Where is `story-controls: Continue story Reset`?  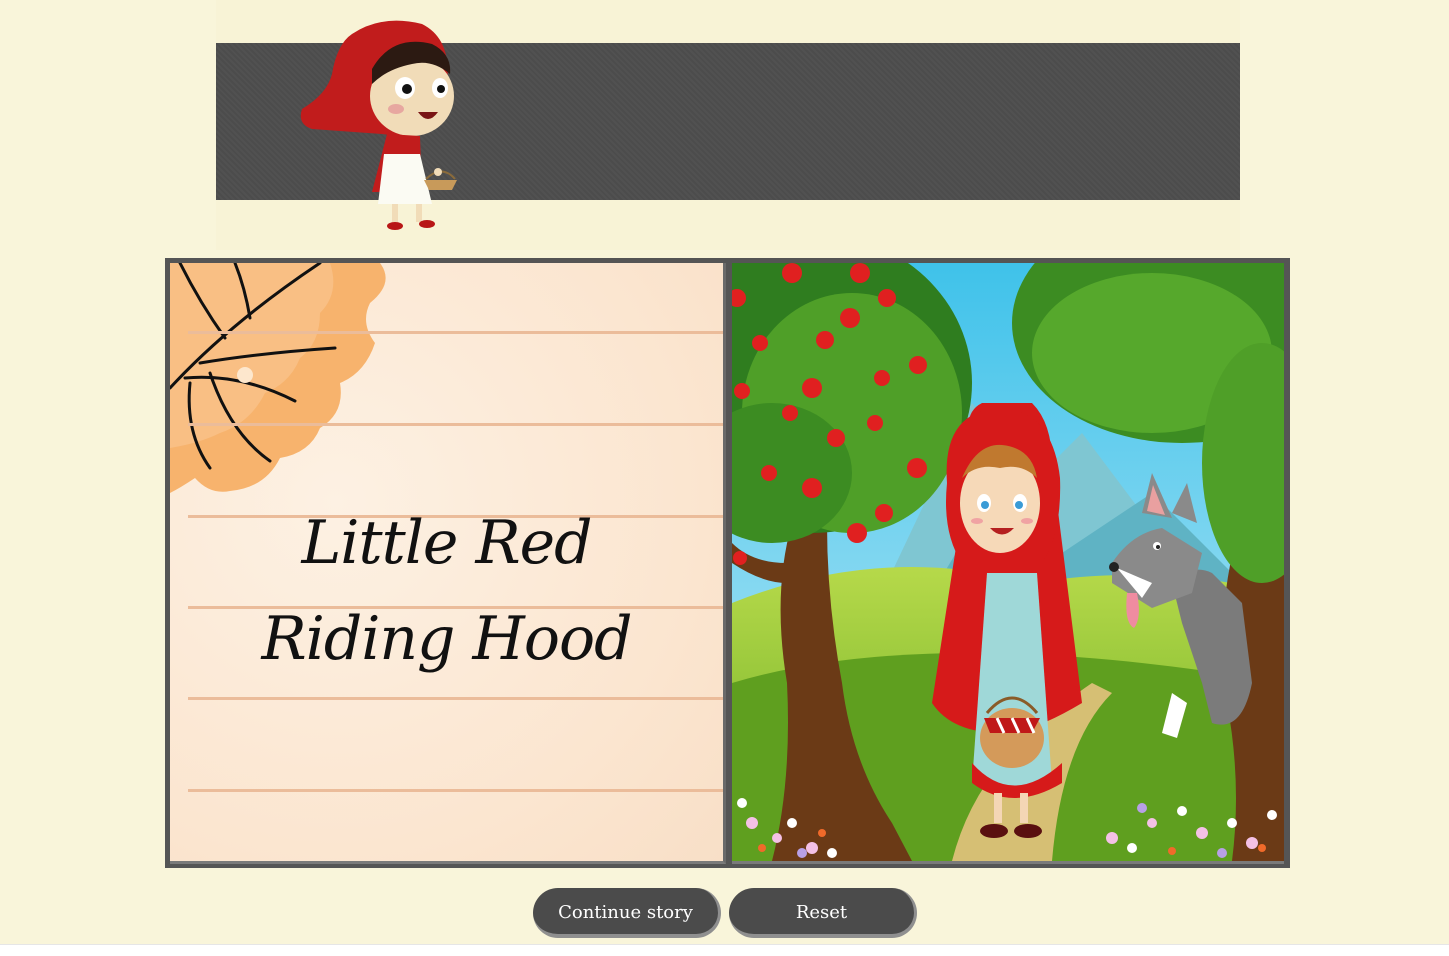 story-controls: Continue story Reset is located at coordinates (728, 916).